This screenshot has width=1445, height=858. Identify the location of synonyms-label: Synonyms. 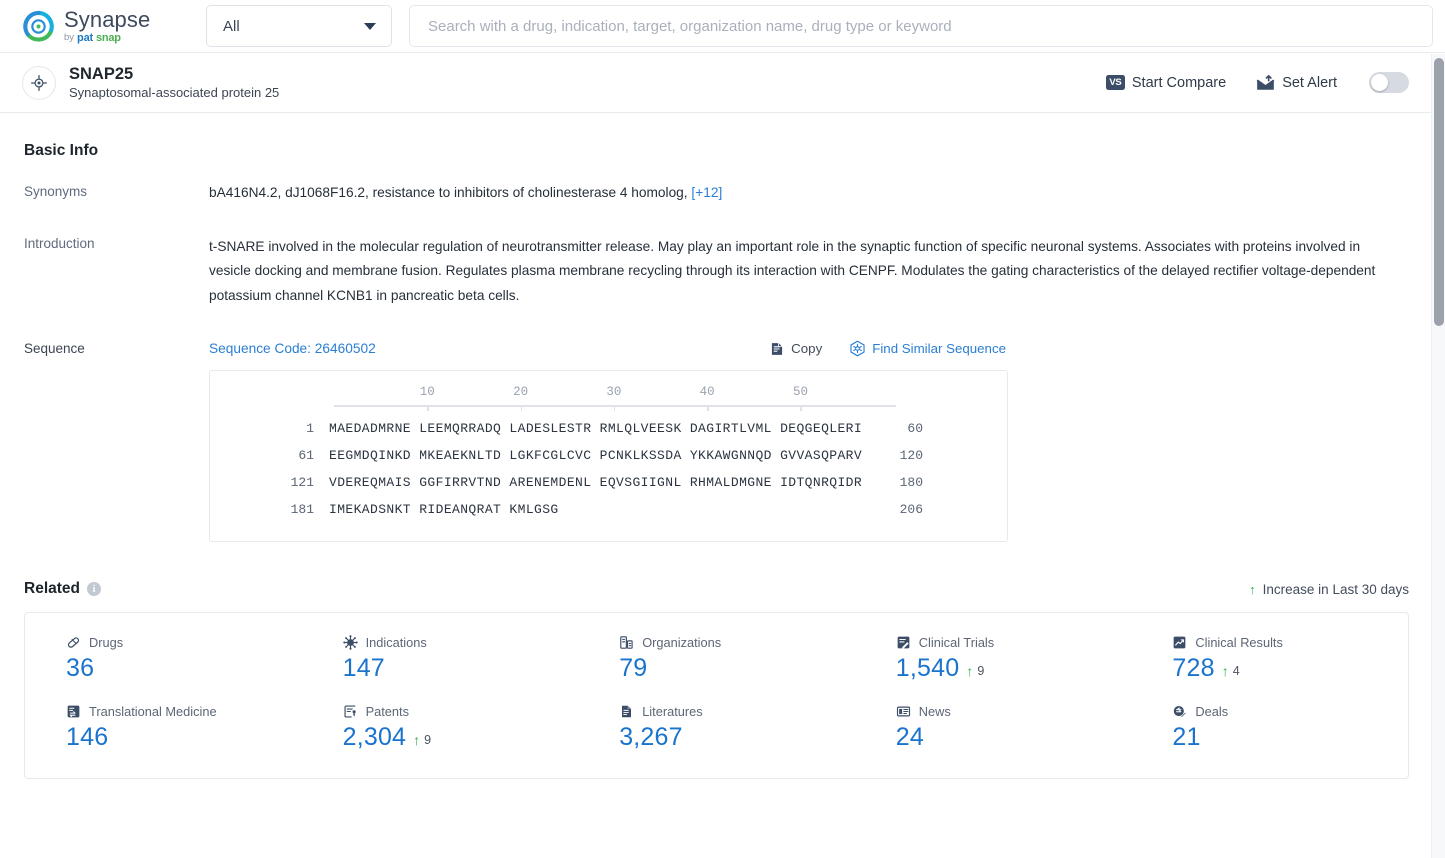
(56, 191).